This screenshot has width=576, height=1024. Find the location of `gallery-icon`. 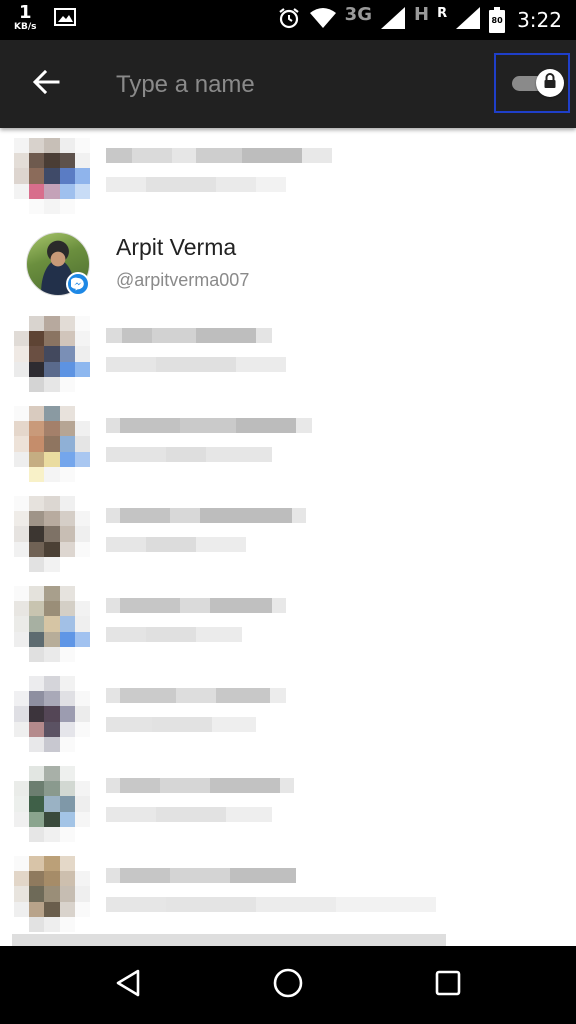

gallery-icon is located at coordinates (65, 19).